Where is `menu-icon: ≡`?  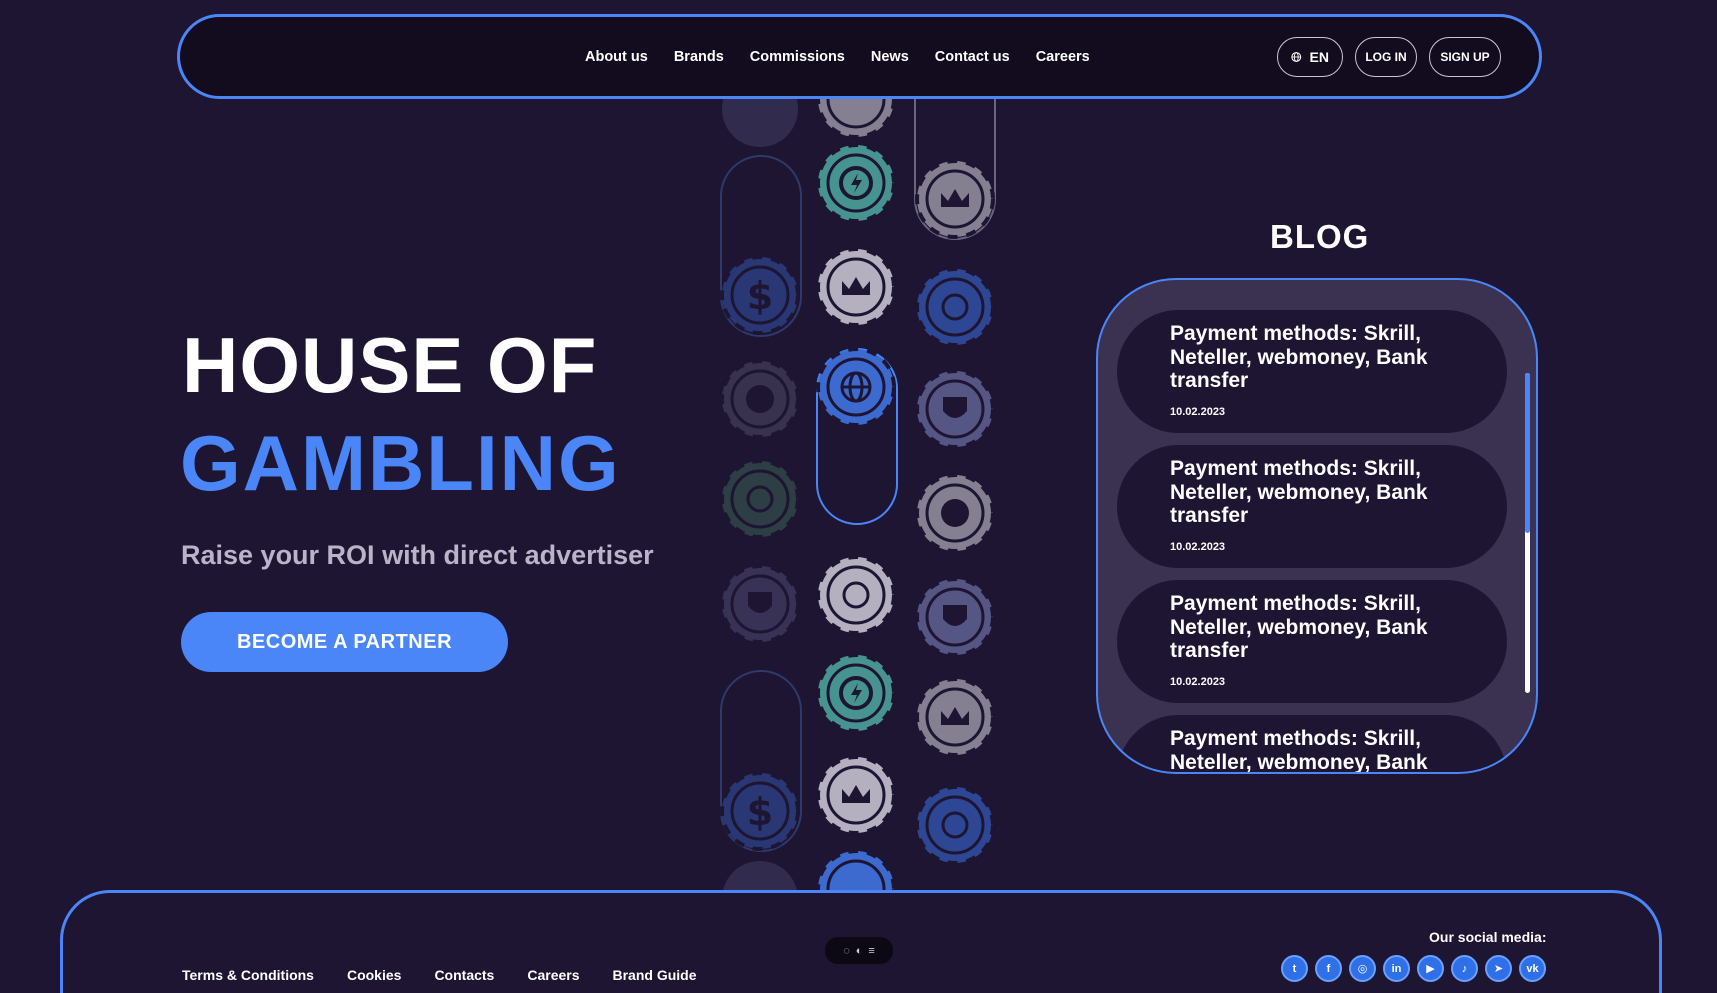 menu-icon: ≡ is located at coordinates (871, 951).